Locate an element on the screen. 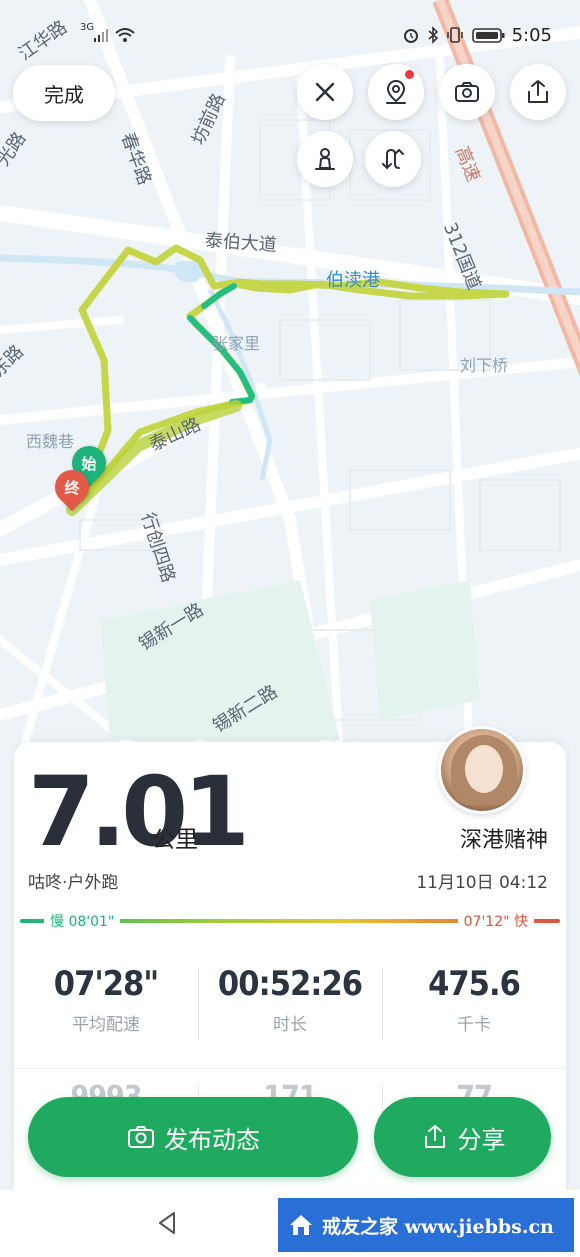 This screenshot has width=580, height=1257. home-icon is located at coordinates (301, 1225).